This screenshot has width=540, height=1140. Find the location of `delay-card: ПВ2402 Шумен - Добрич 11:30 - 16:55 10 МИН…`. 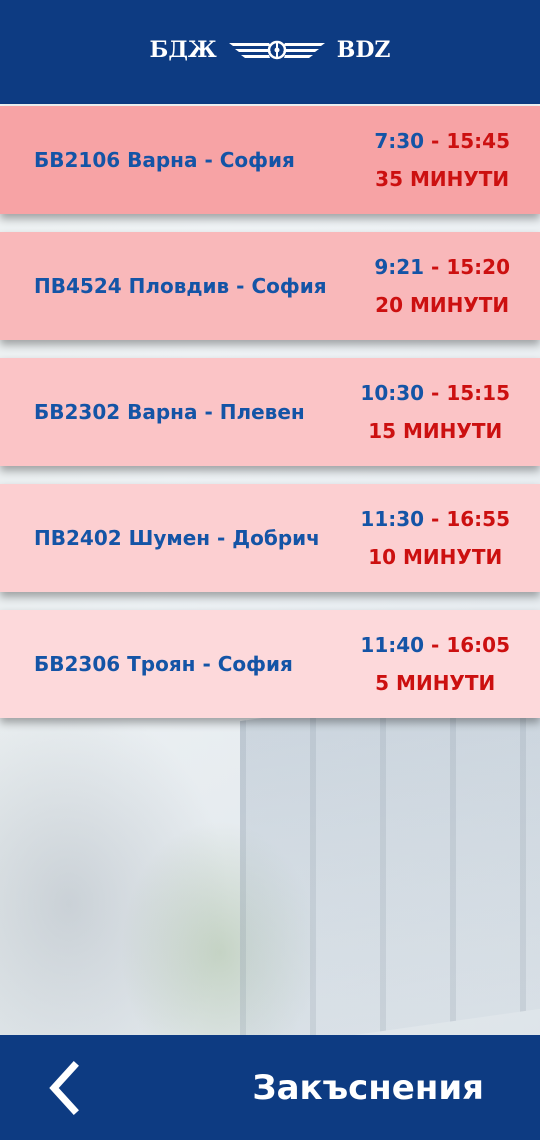

delay-card: ПВ2402 Шумен - Добрич 11:30 - 16:55 10 МИН… is located at coordinates (270, 538).